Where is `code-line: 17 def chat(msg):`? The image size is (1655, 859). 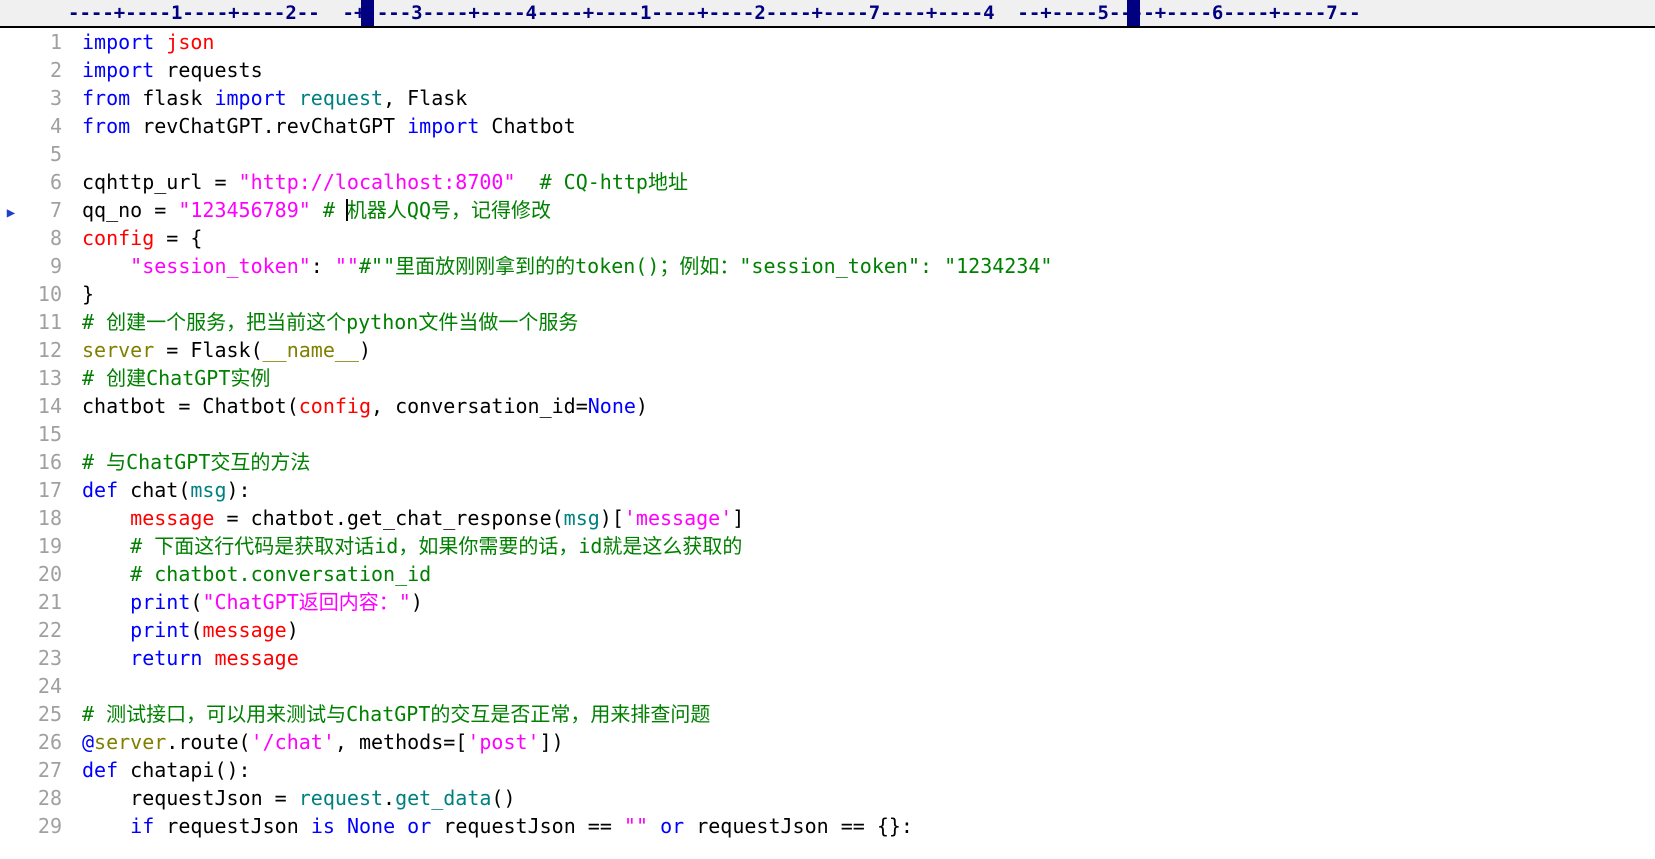 code-line: 17 def chat(msg): is located at coordinates (827, 490).